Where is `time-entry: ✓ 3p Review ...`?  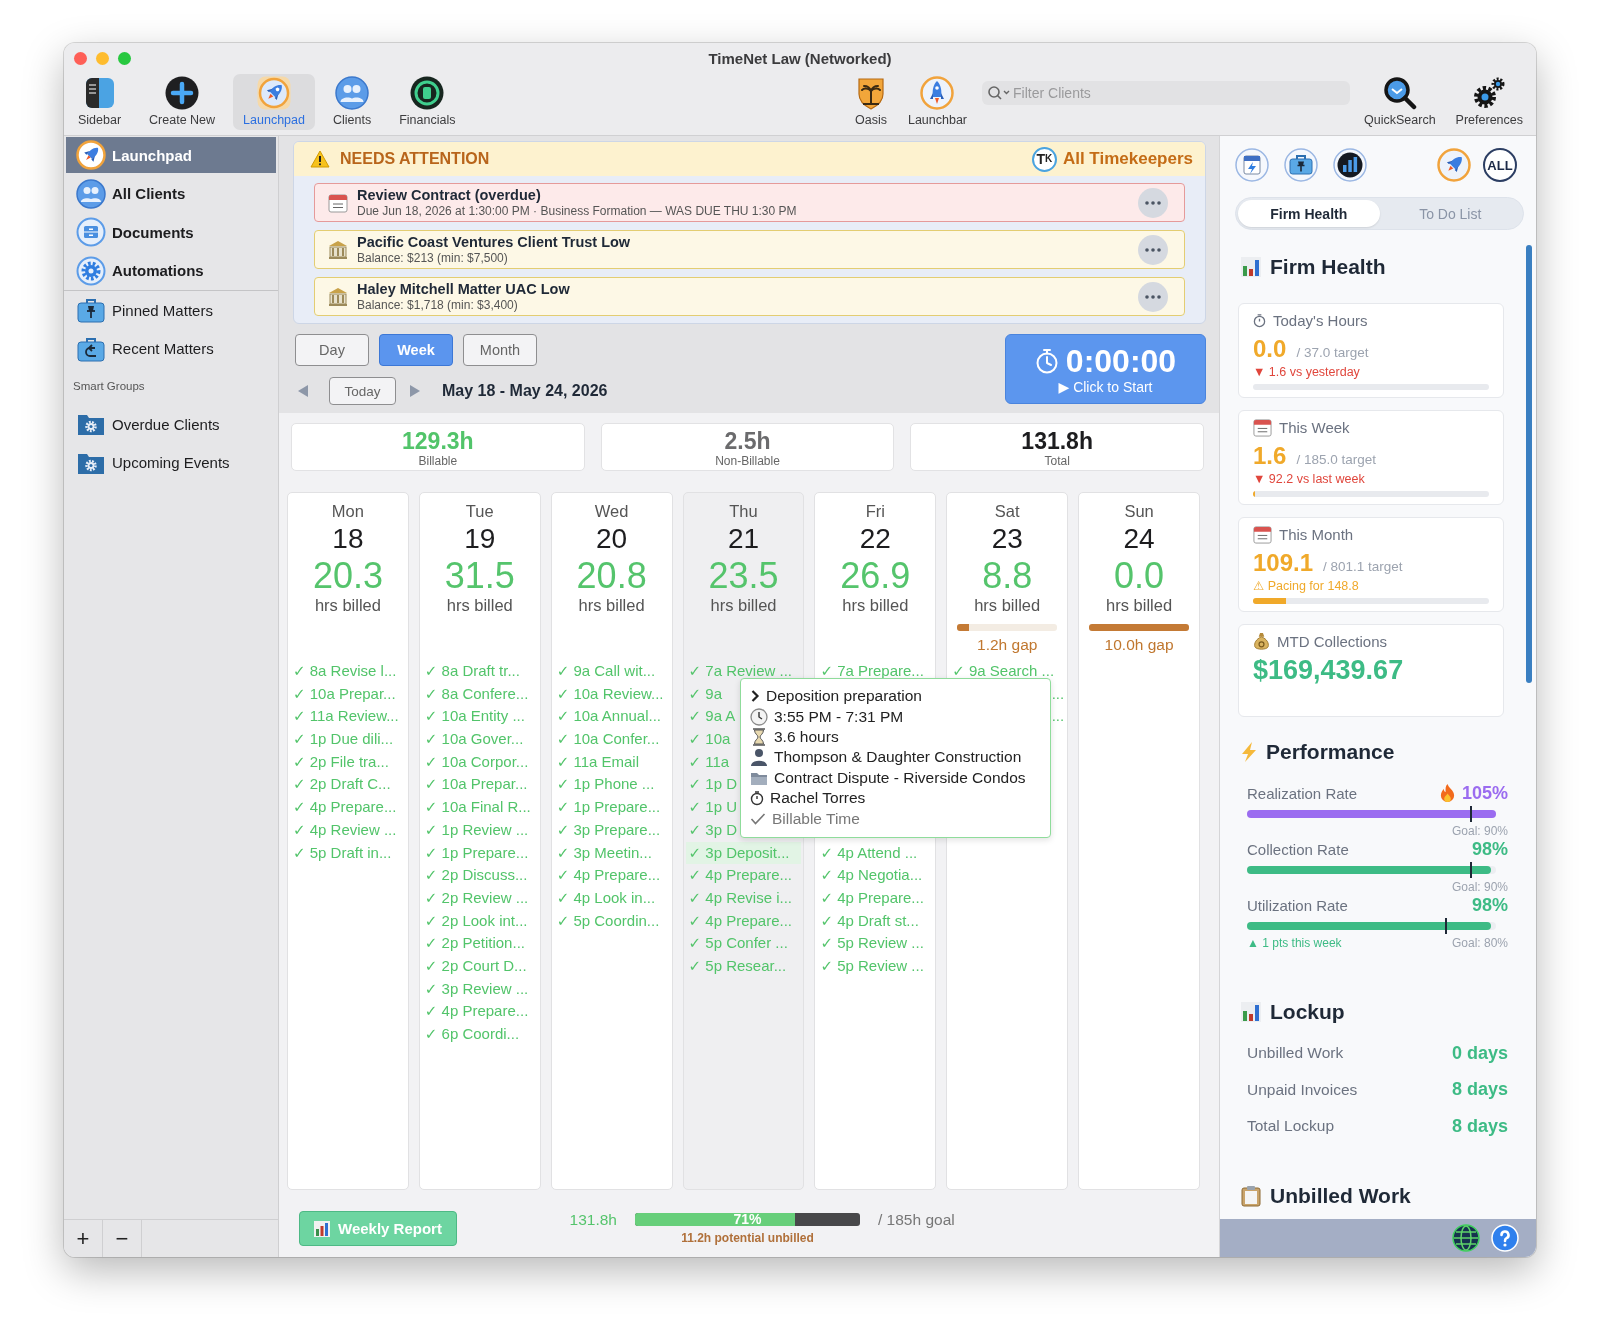
time-entry: ✓ 3p Review ... is located at coordinates (475, 989).